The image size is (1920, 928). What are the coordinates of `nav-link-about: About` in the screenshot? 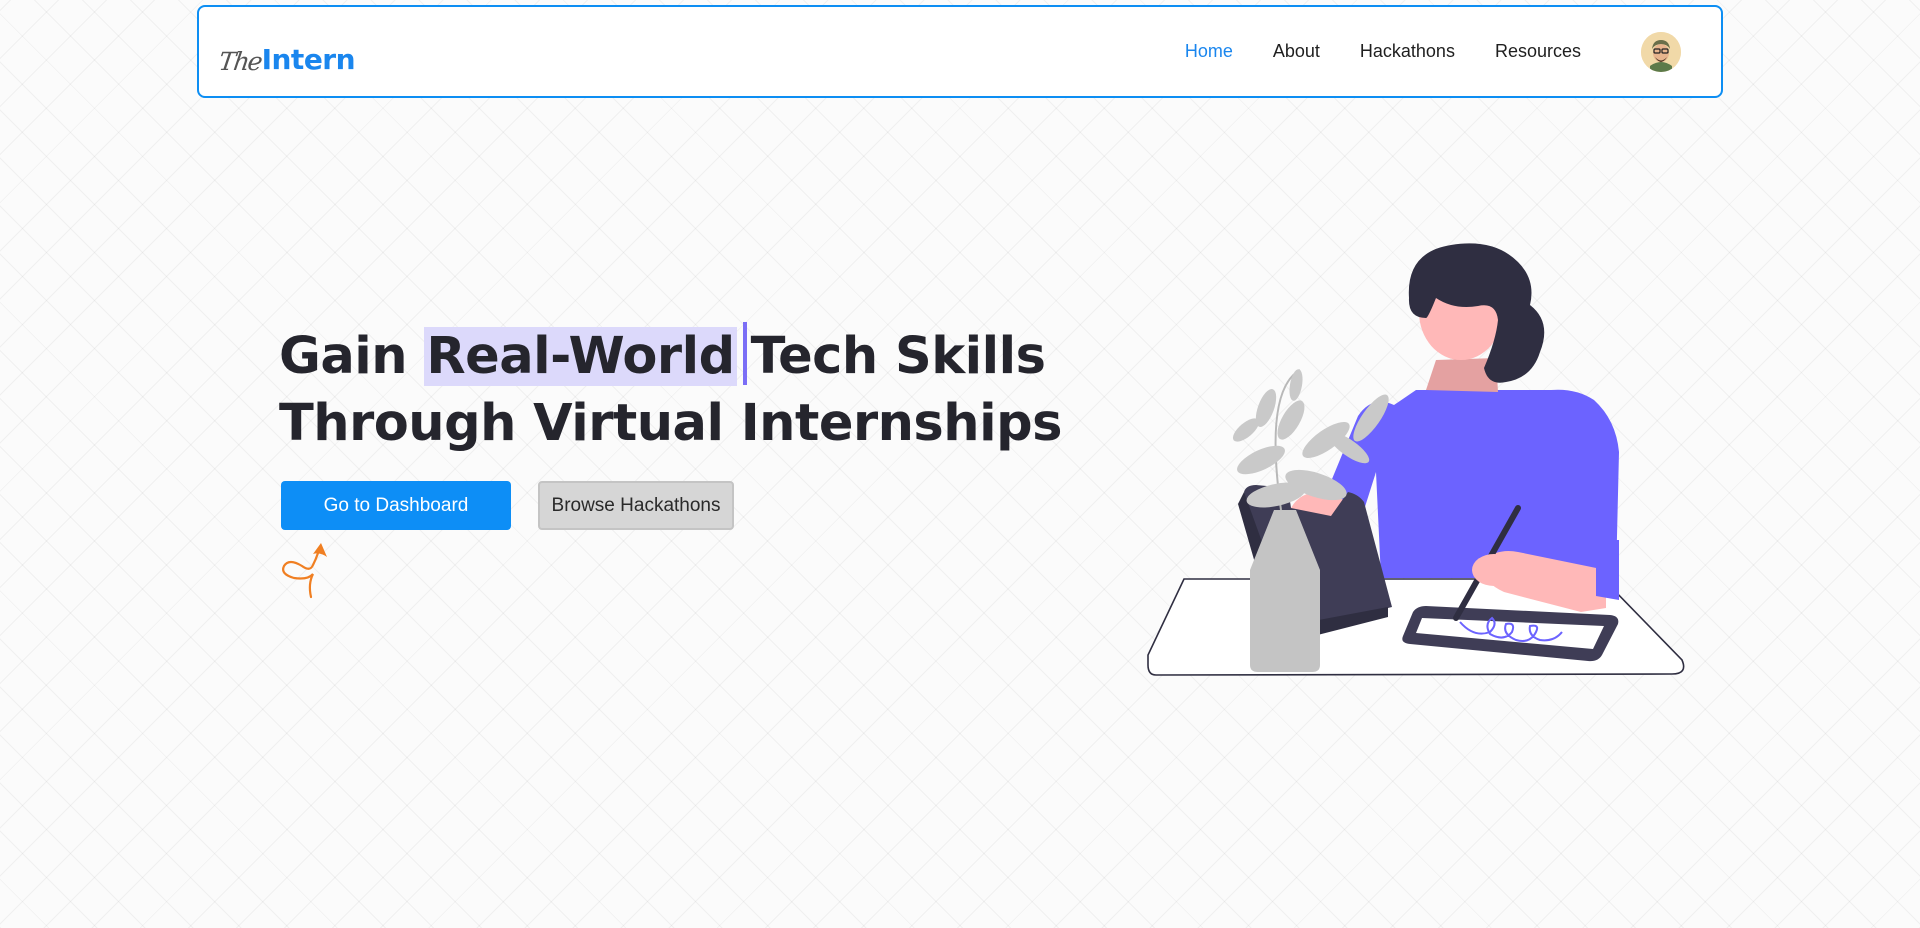 It's located at (1296, 51).